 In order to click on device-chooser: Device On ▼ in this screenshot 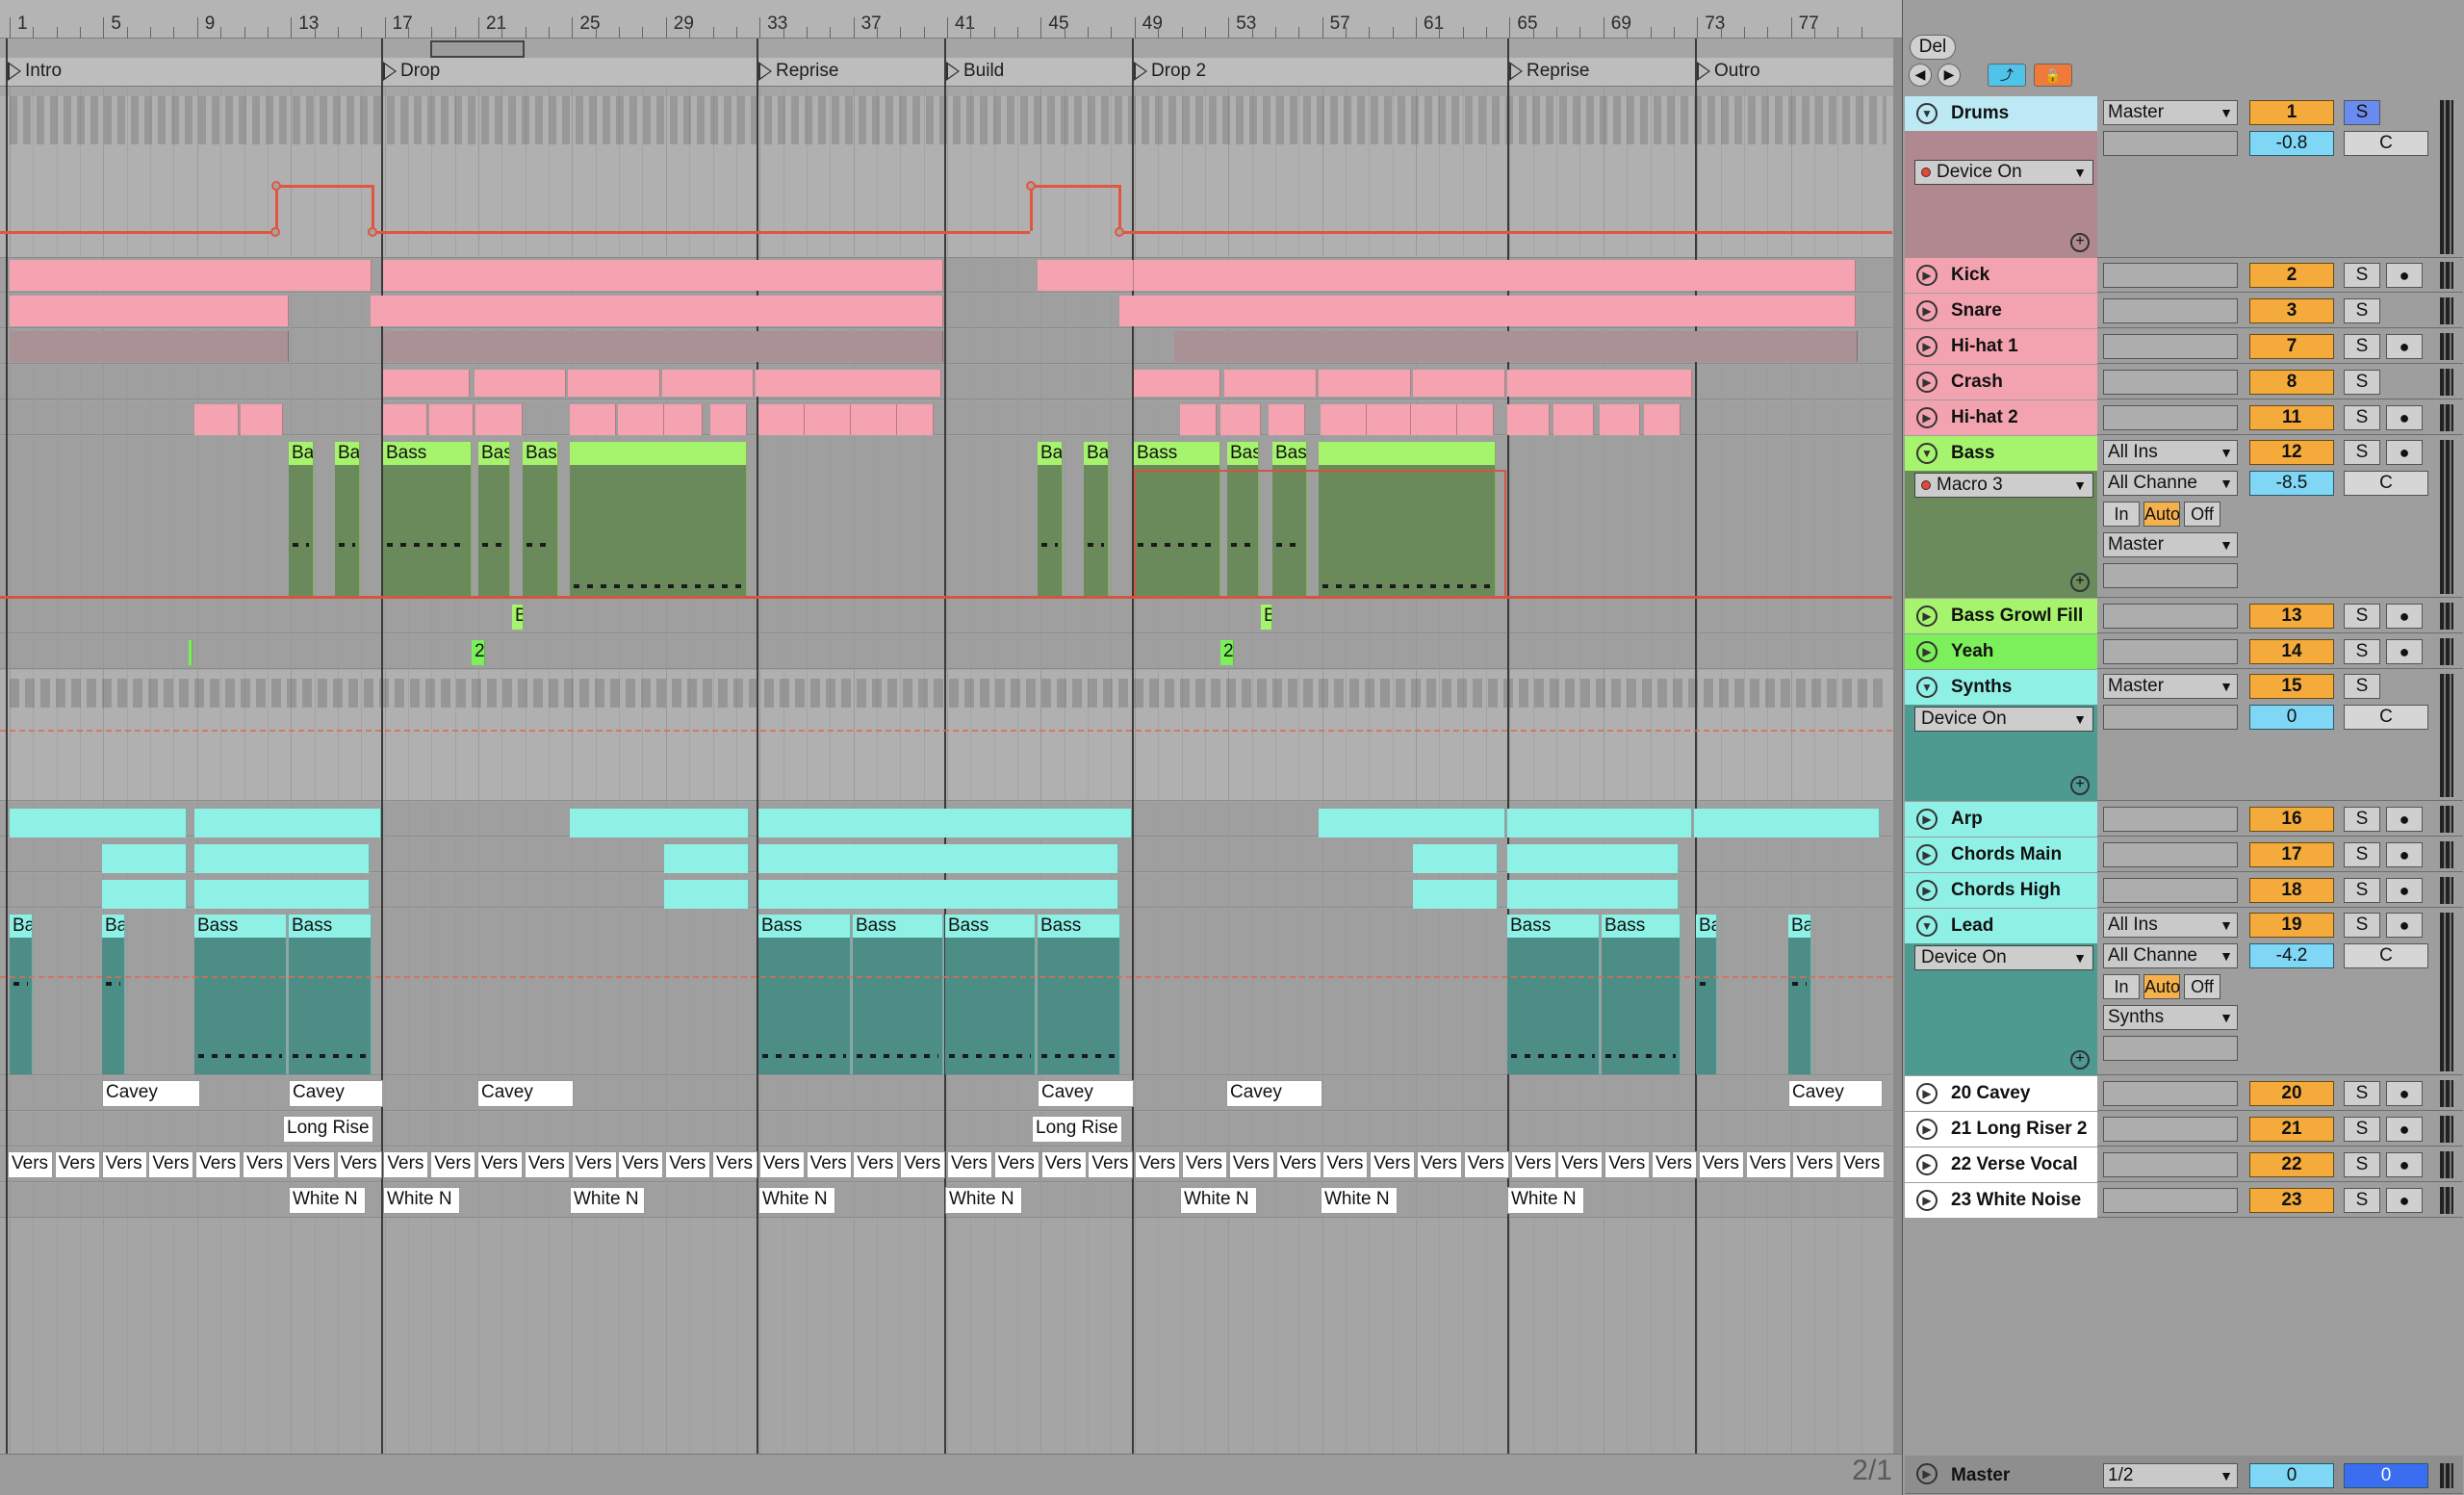, I will do `click(2003, 957)`.